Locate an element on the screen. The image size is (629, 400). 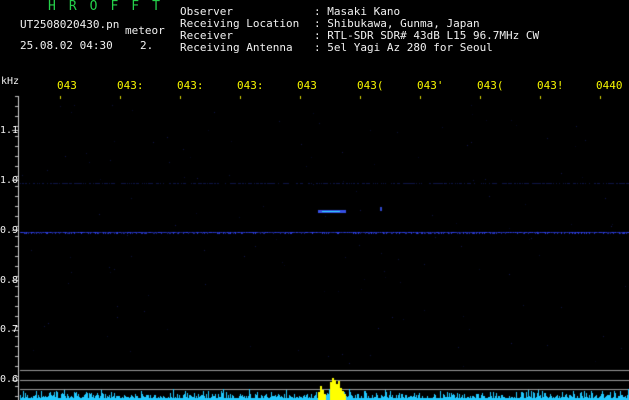
timestamp: 25.08.02 04:30 is located at coordinates (66, 45).